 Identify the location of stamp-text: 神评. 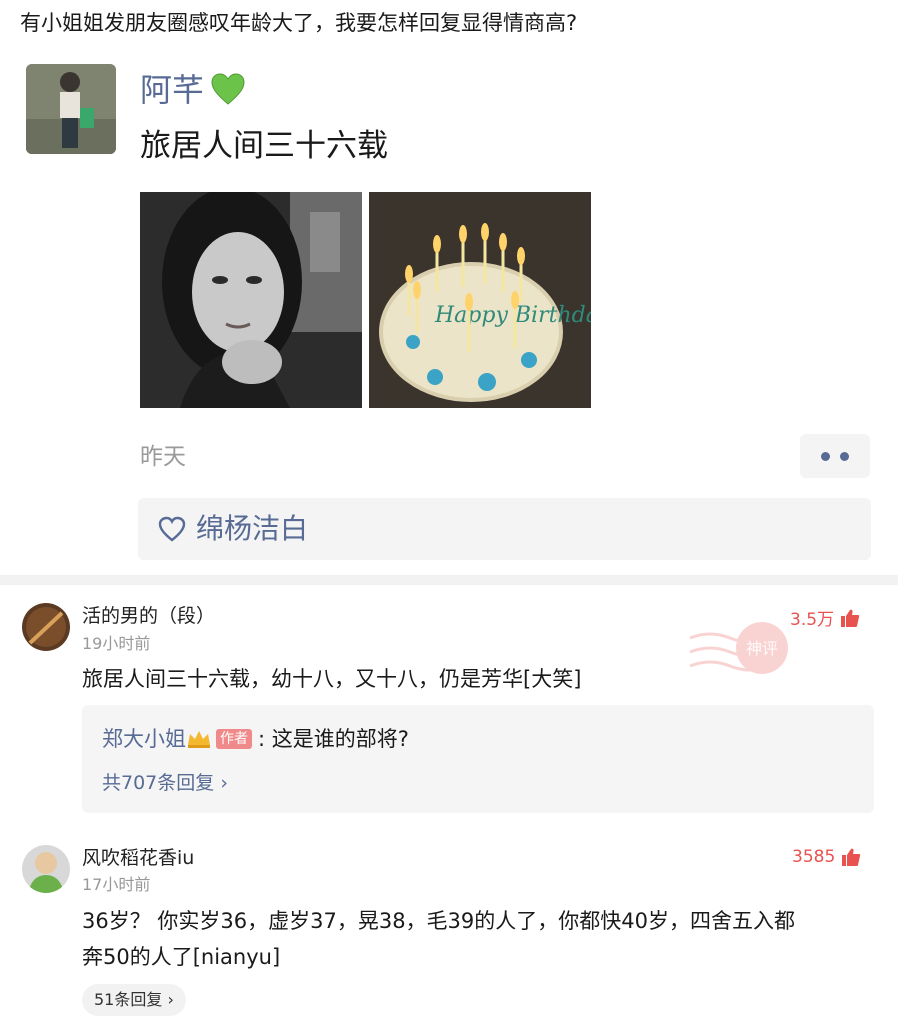
(762, 648).